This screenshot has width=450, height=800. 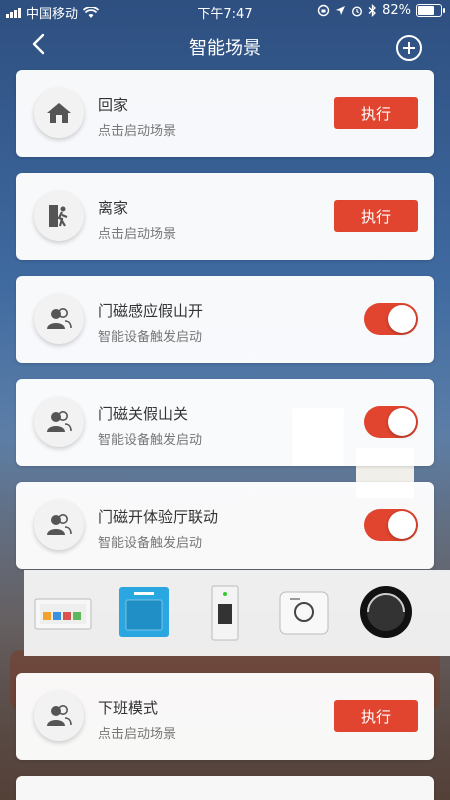 What do you see at coordinates (225, 716) in the screenshot?
I see `scene-card: 下班模式 点击启动场景 执行` at bounding box center [225, 716].